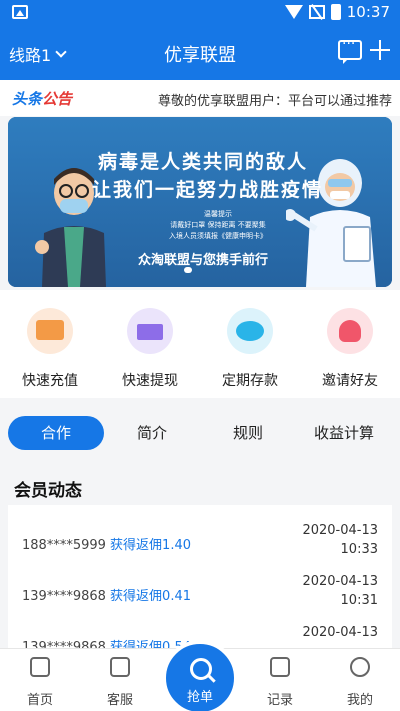  Describe the element at coordinates (218, 236) in the screenshot. I see `banner-tips-line2: 入境人员须填报《健康申明卡》` at that location.